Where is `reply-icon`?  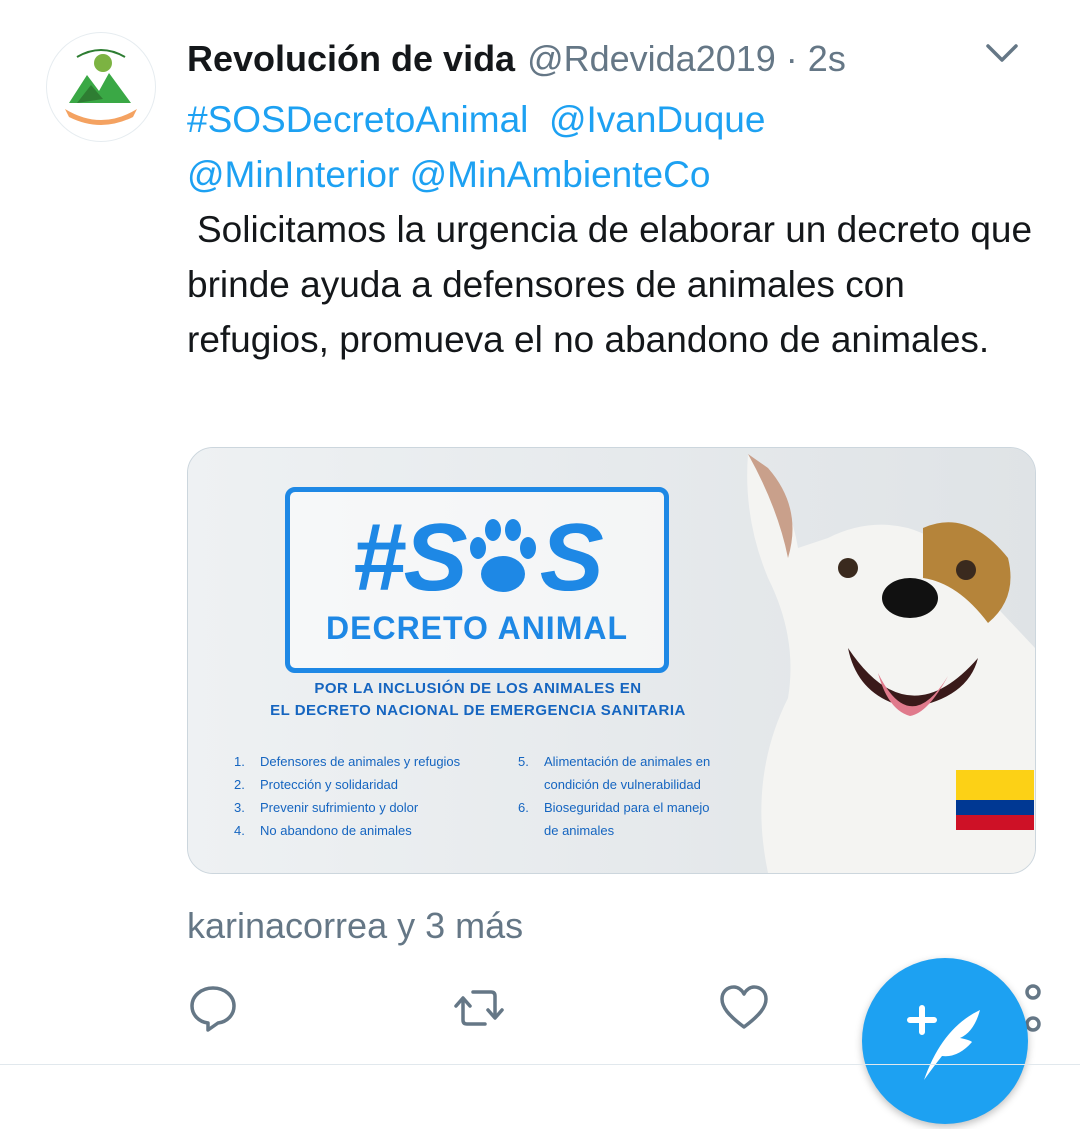 reply-icon is located at coordinates (213, 1008).